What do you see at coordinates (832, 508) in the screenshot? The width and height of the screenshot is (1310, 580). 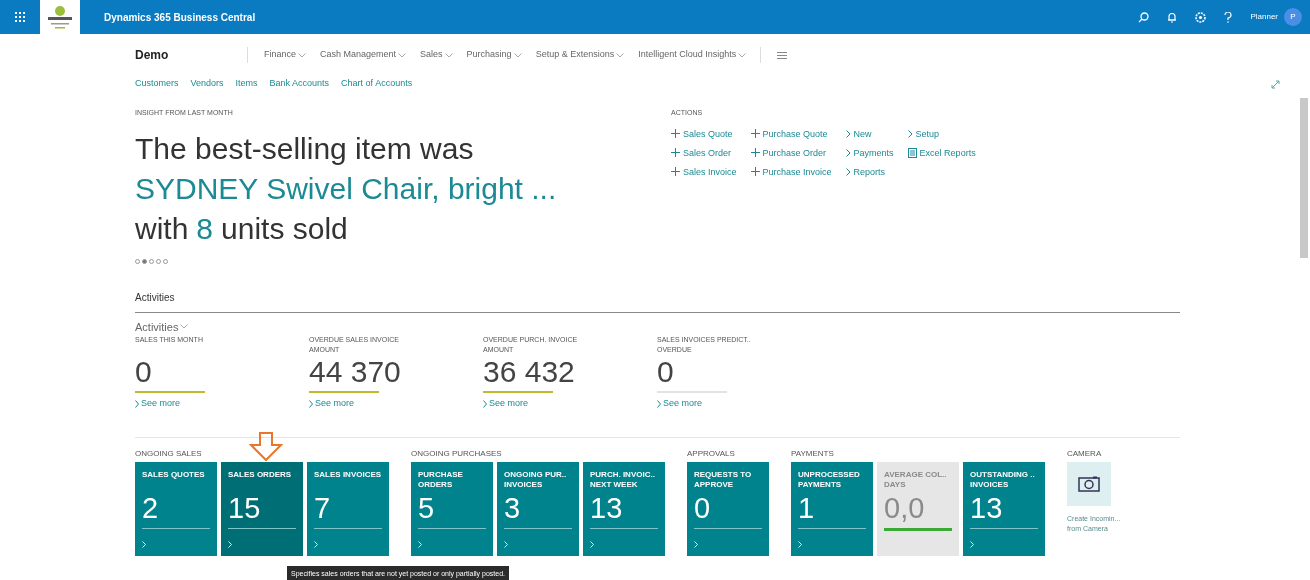 I see `count-tile: UNPROCESSED PAYMENTS 1` at bounding box center [832, 508].